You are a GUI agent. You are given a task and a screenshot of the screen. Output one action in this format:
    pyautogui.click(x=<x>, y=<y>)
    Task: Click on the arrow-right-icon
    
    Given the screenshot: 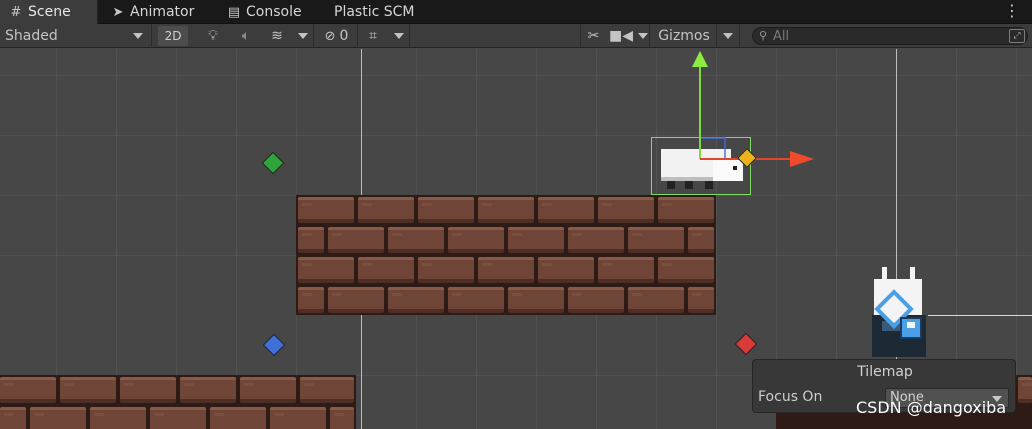 What is the action you would take?
    pyautogui.click(x=802, y=159)
    